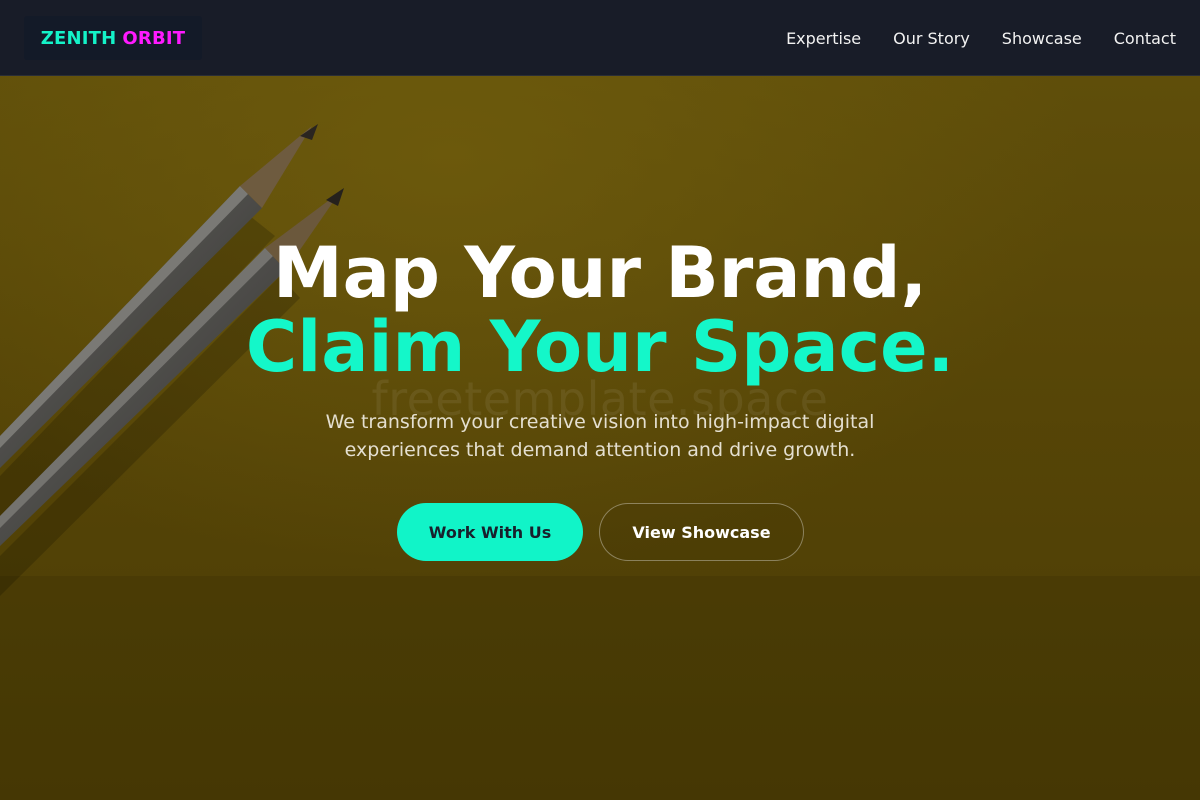  I want to click on nav-links: Expertise Our Story Showcase Contact, so click(981, 38).